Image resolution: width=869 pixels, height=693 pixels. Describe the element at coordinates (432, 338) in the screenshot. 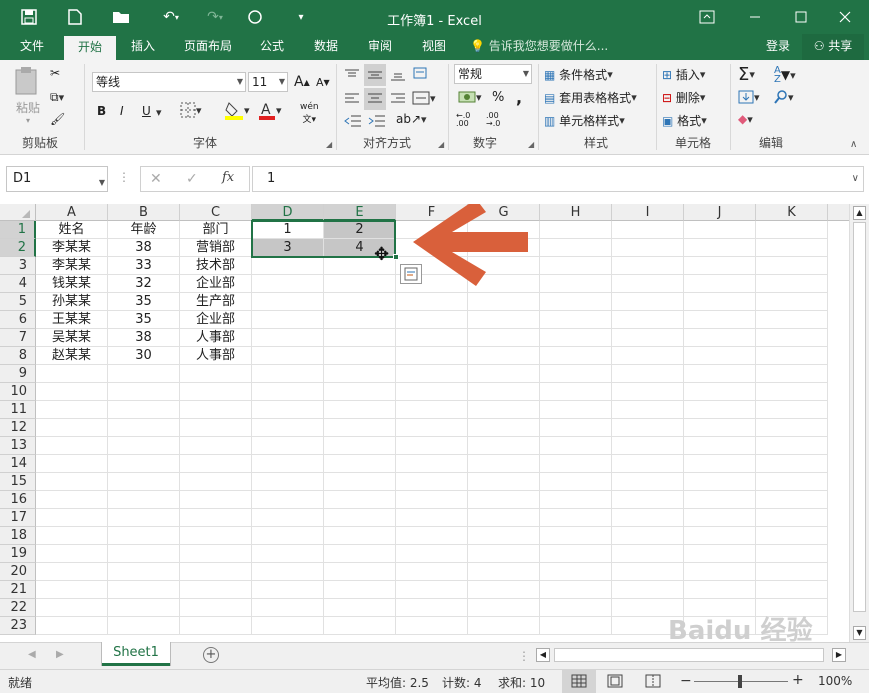

I see `cell-f7` at that location.